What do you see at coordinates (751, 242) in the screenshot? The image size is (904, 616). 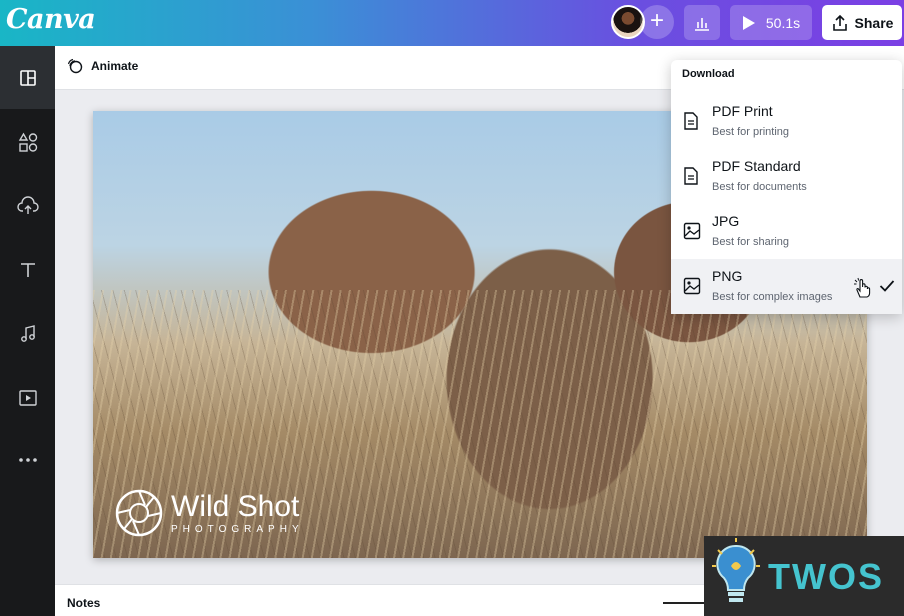 I see `option-description: Best for sharing` at bounding box center [751, 242].